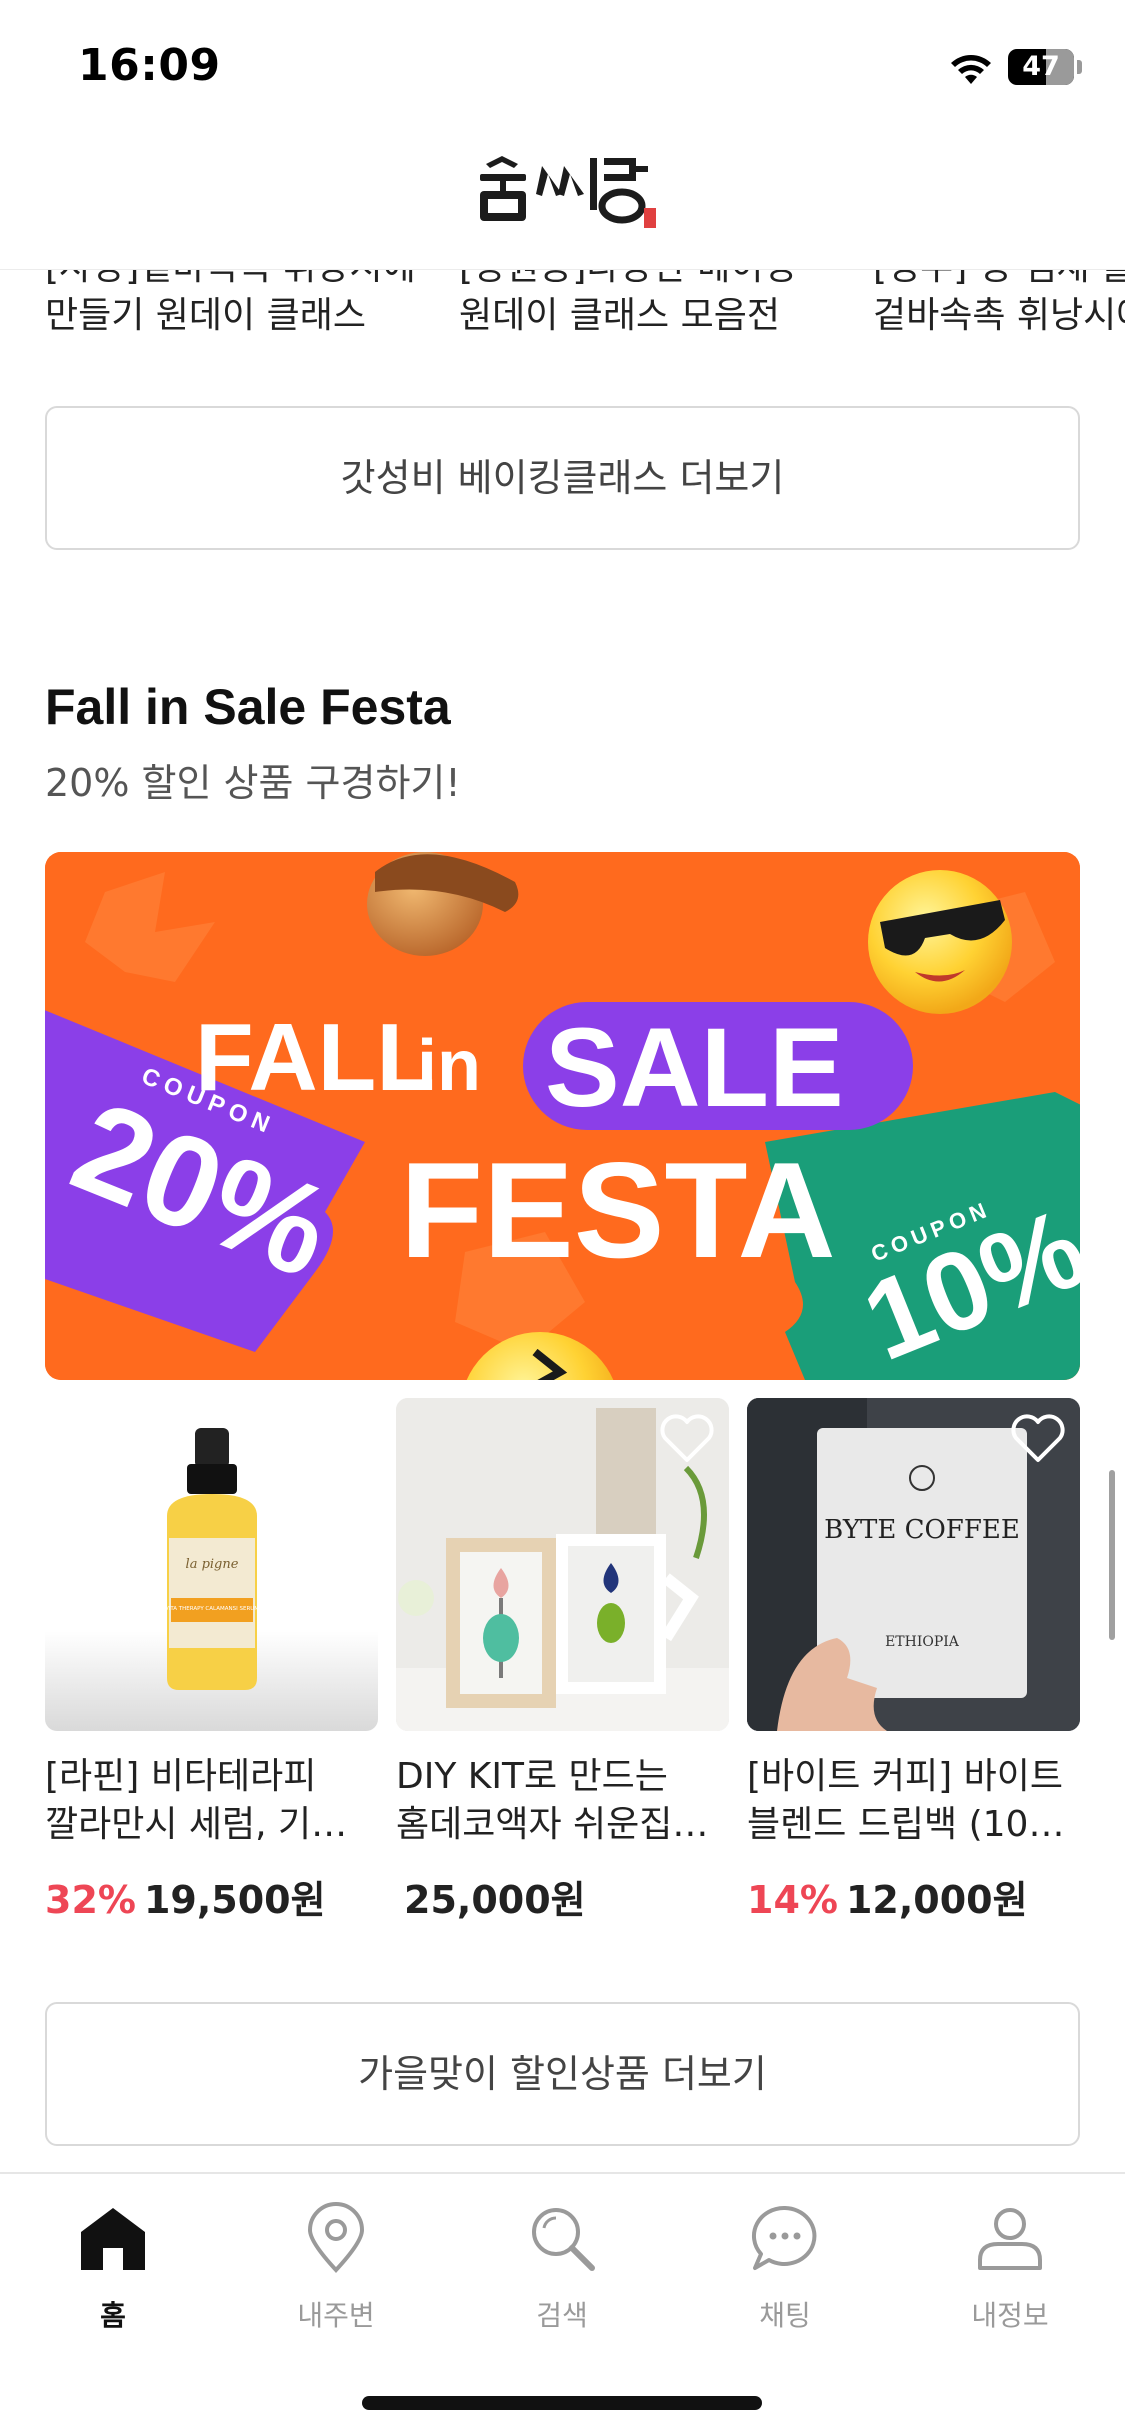  Describe the element at coordinates (234, 1900) in the screenshot. I see `product-price: 19,500원` at that location.